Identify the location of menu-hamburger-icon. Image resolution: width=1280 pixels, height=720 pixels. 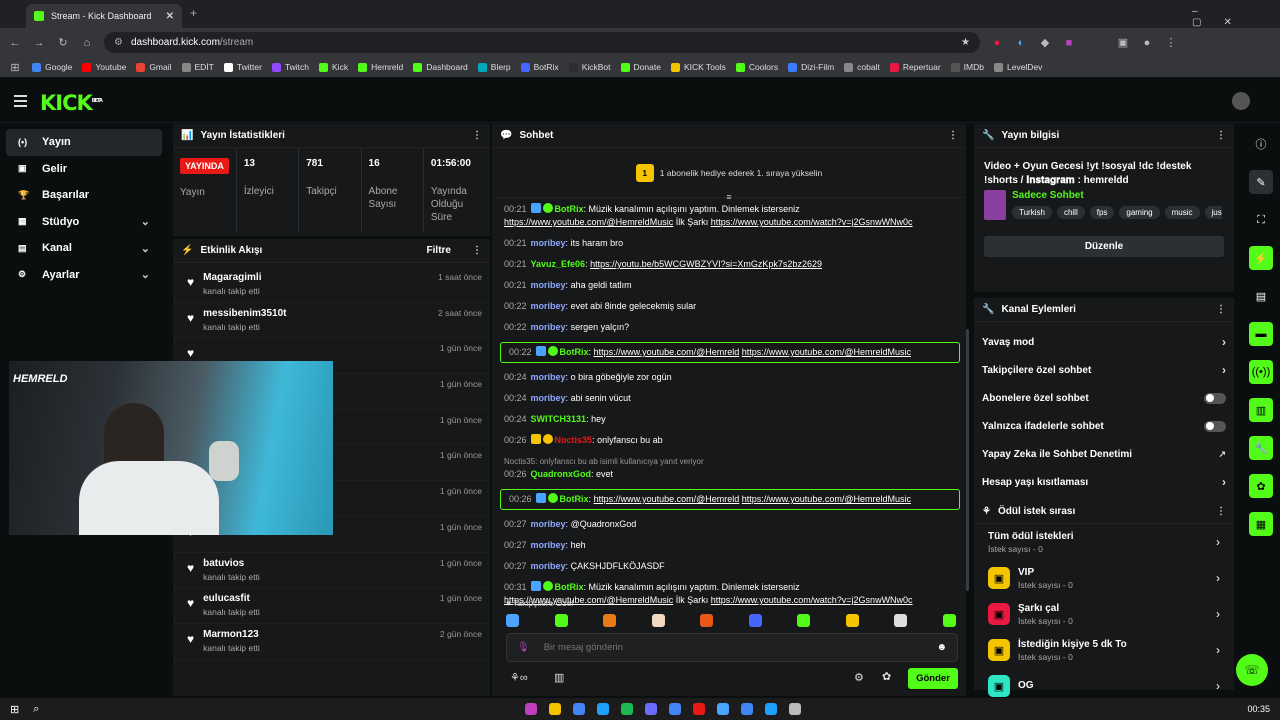
(20, 102).